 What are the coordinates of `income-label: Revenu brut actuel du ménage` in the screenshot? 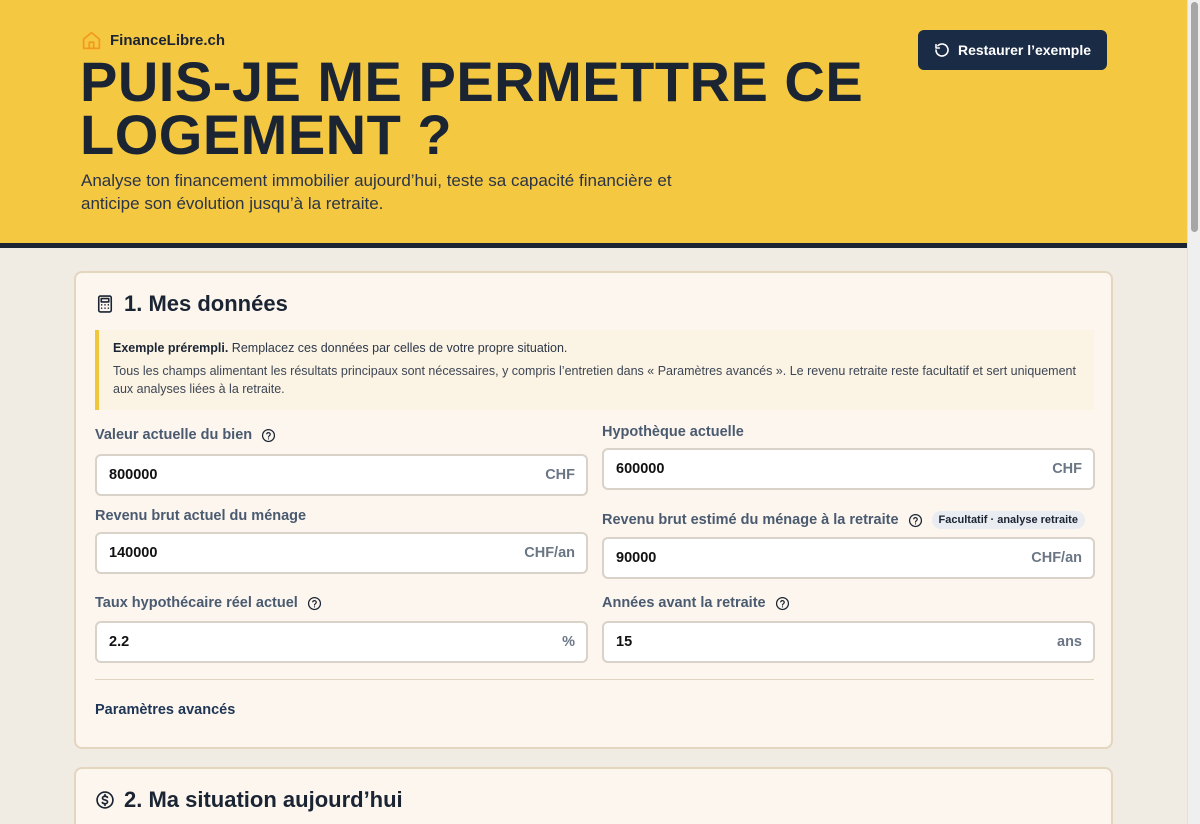 It's located at (200, 516).